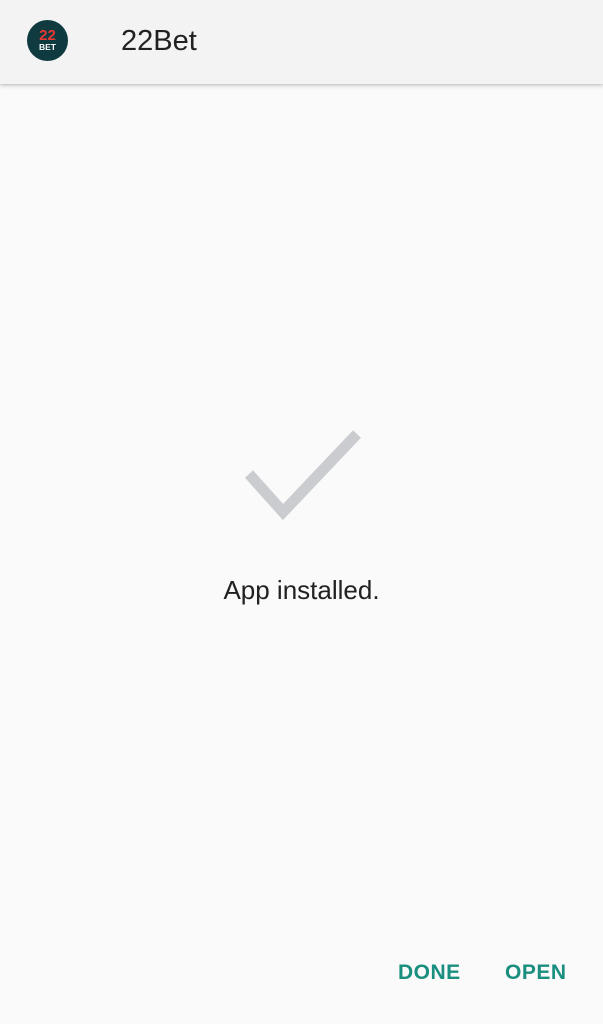  Describe the element at coordinates (301, 590) in the screenshot. I see `install-status-text: App installed.` at that location.